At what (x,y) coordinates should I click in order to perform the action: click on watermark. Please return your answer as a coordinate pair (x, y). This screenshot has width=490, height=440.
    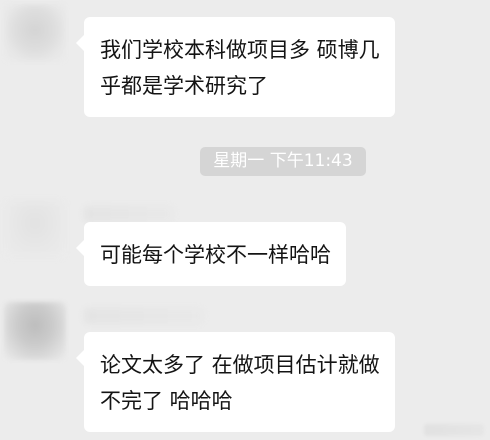
    Looking at the image, I should click on (454, 430).